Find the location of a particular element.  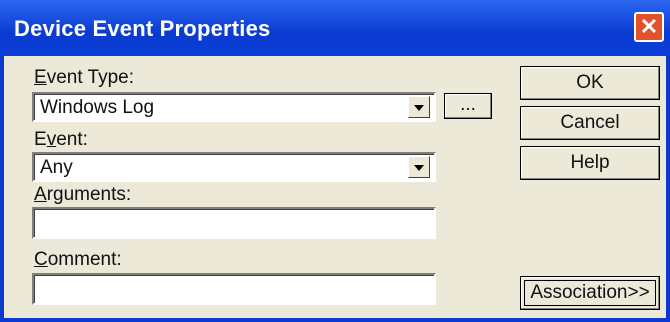

event-select: Any is located at coordinates (234, 167).